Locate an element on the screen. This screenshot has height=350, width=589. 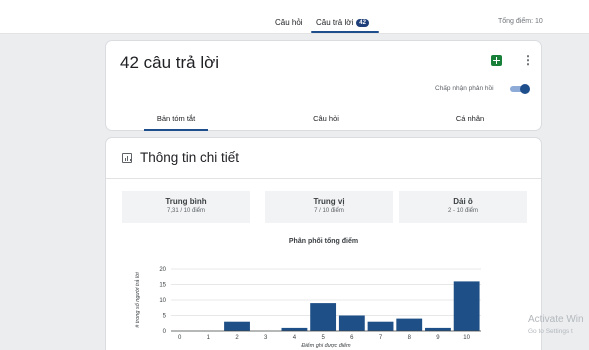
active-tab-indicator is located at coordinates (345, 32).